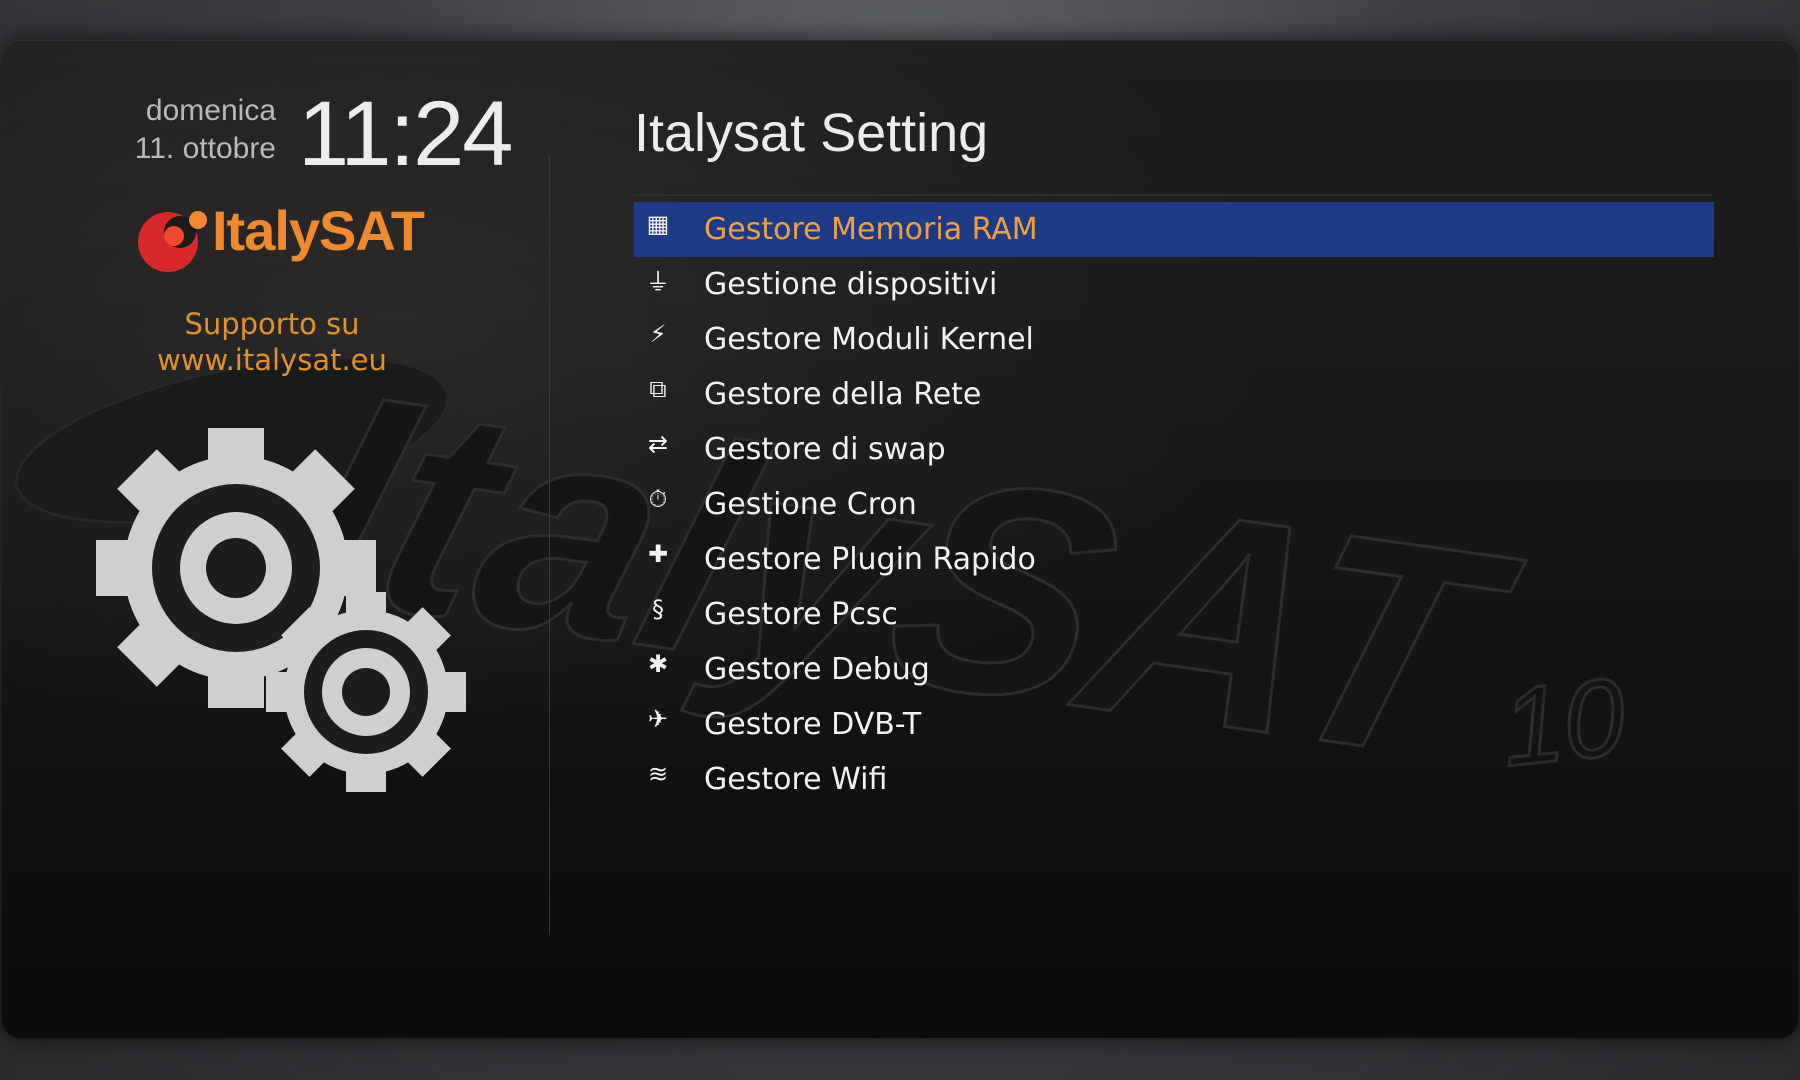 The height and width of the screenshot is (1080, 1800). What do you see at coordinates (801, 614) in the screenshot?
I see `menu-item-label: Gestore Pcsc` at bounding box center [801, 614].